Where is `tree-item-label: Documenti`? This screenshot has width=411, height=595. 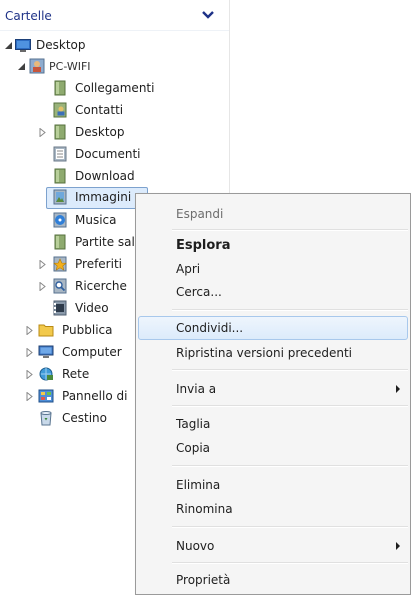 tree-item-label: Documenti is located at coordinates (108, 154).